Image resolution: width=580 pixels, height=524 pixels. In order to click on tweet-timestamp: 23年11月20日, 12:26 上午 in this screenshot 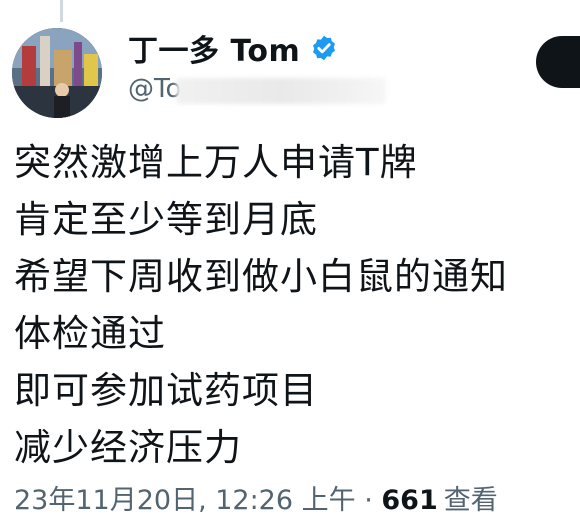, I will do `click(185, 500)`.